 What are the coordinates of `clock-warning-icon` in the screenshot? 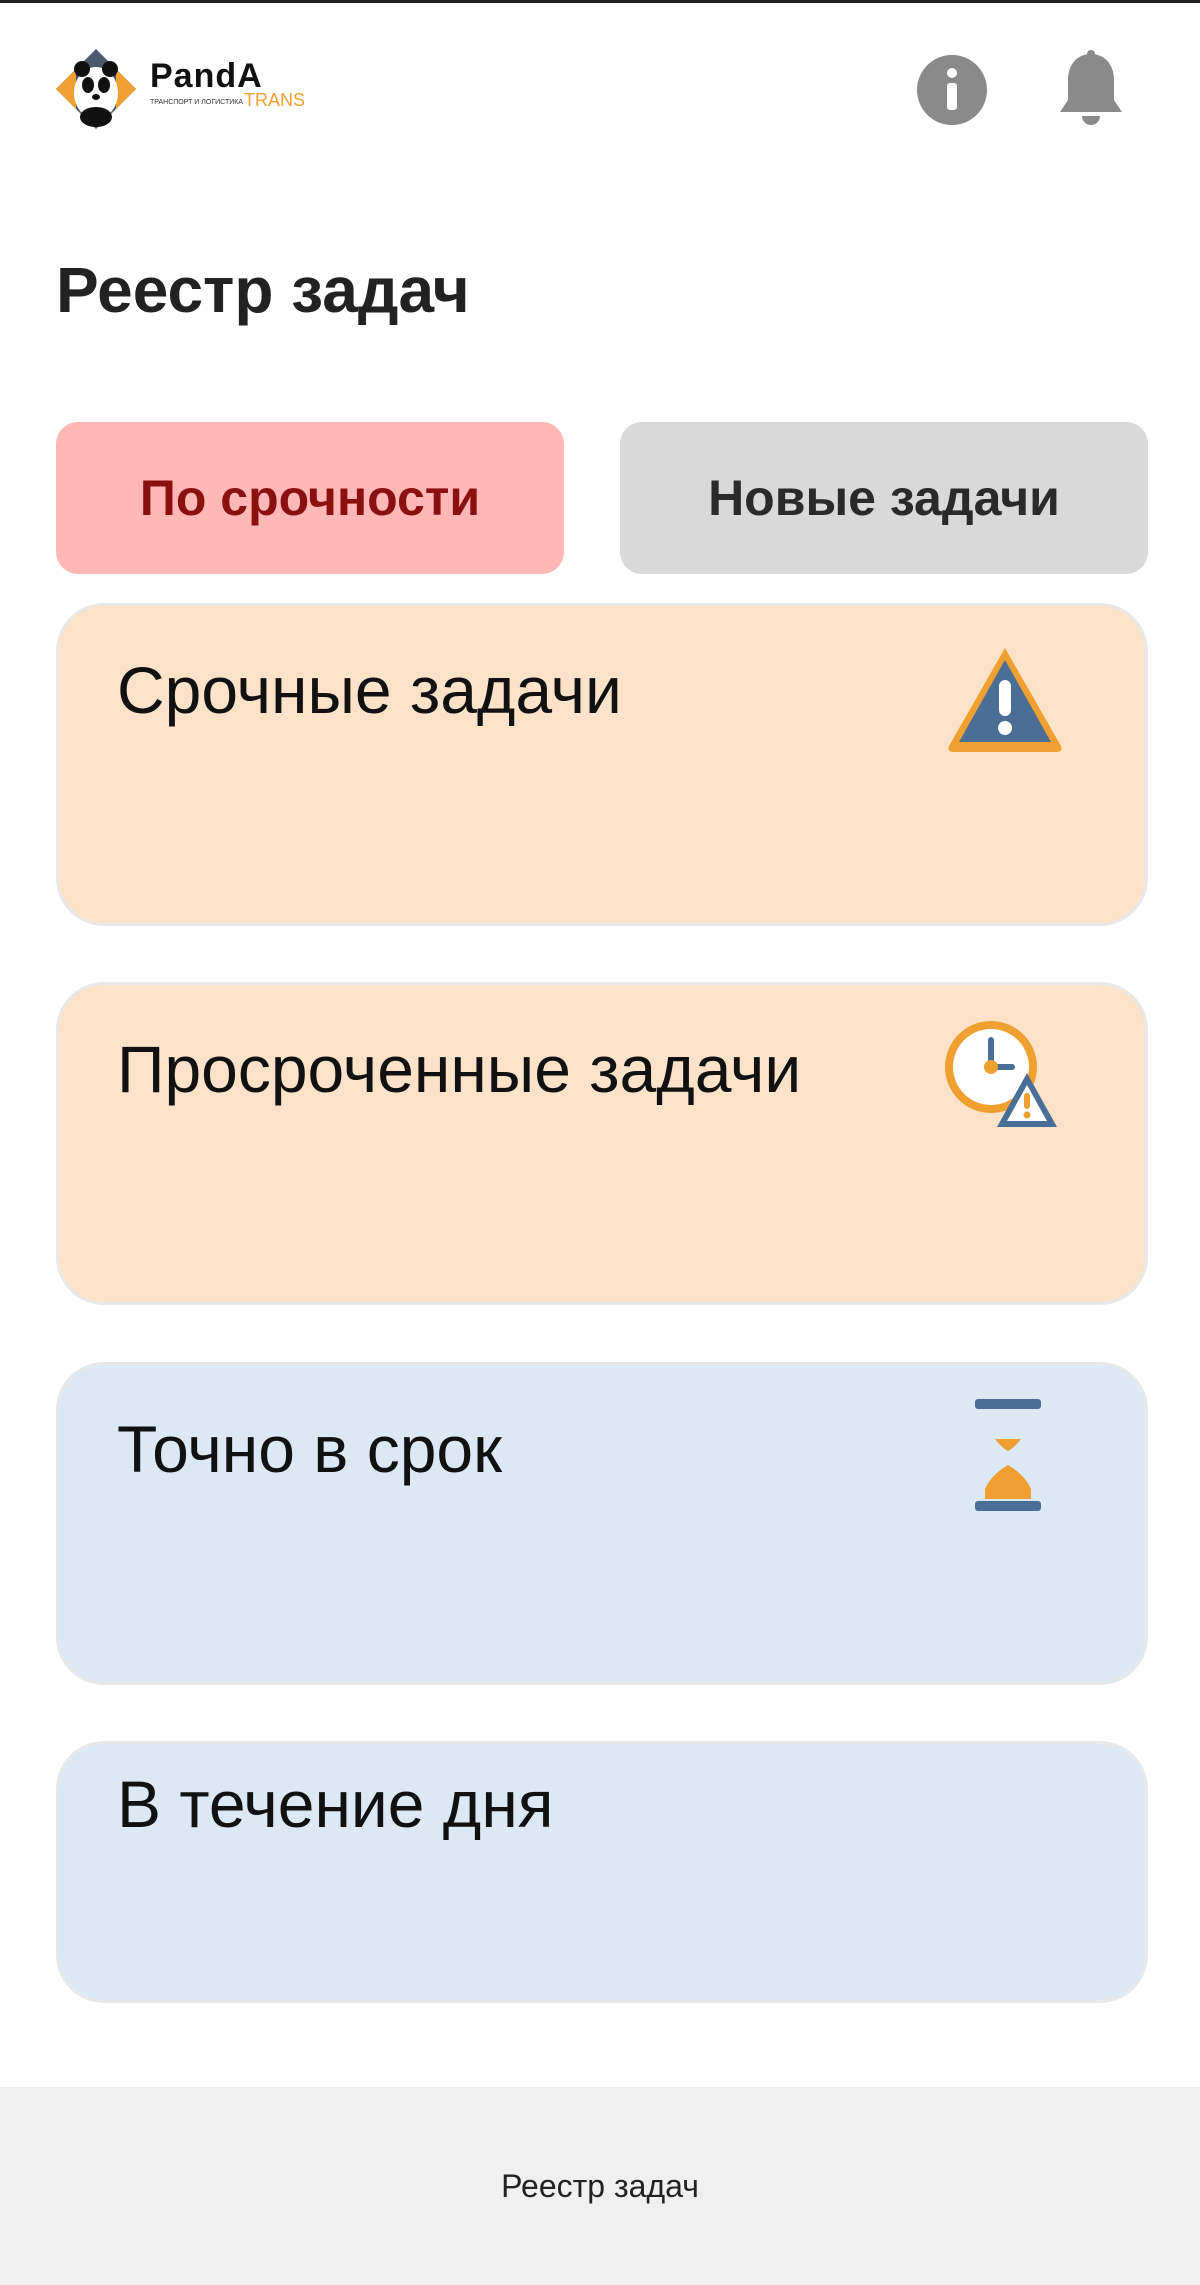 It's located at (1001, 1074).